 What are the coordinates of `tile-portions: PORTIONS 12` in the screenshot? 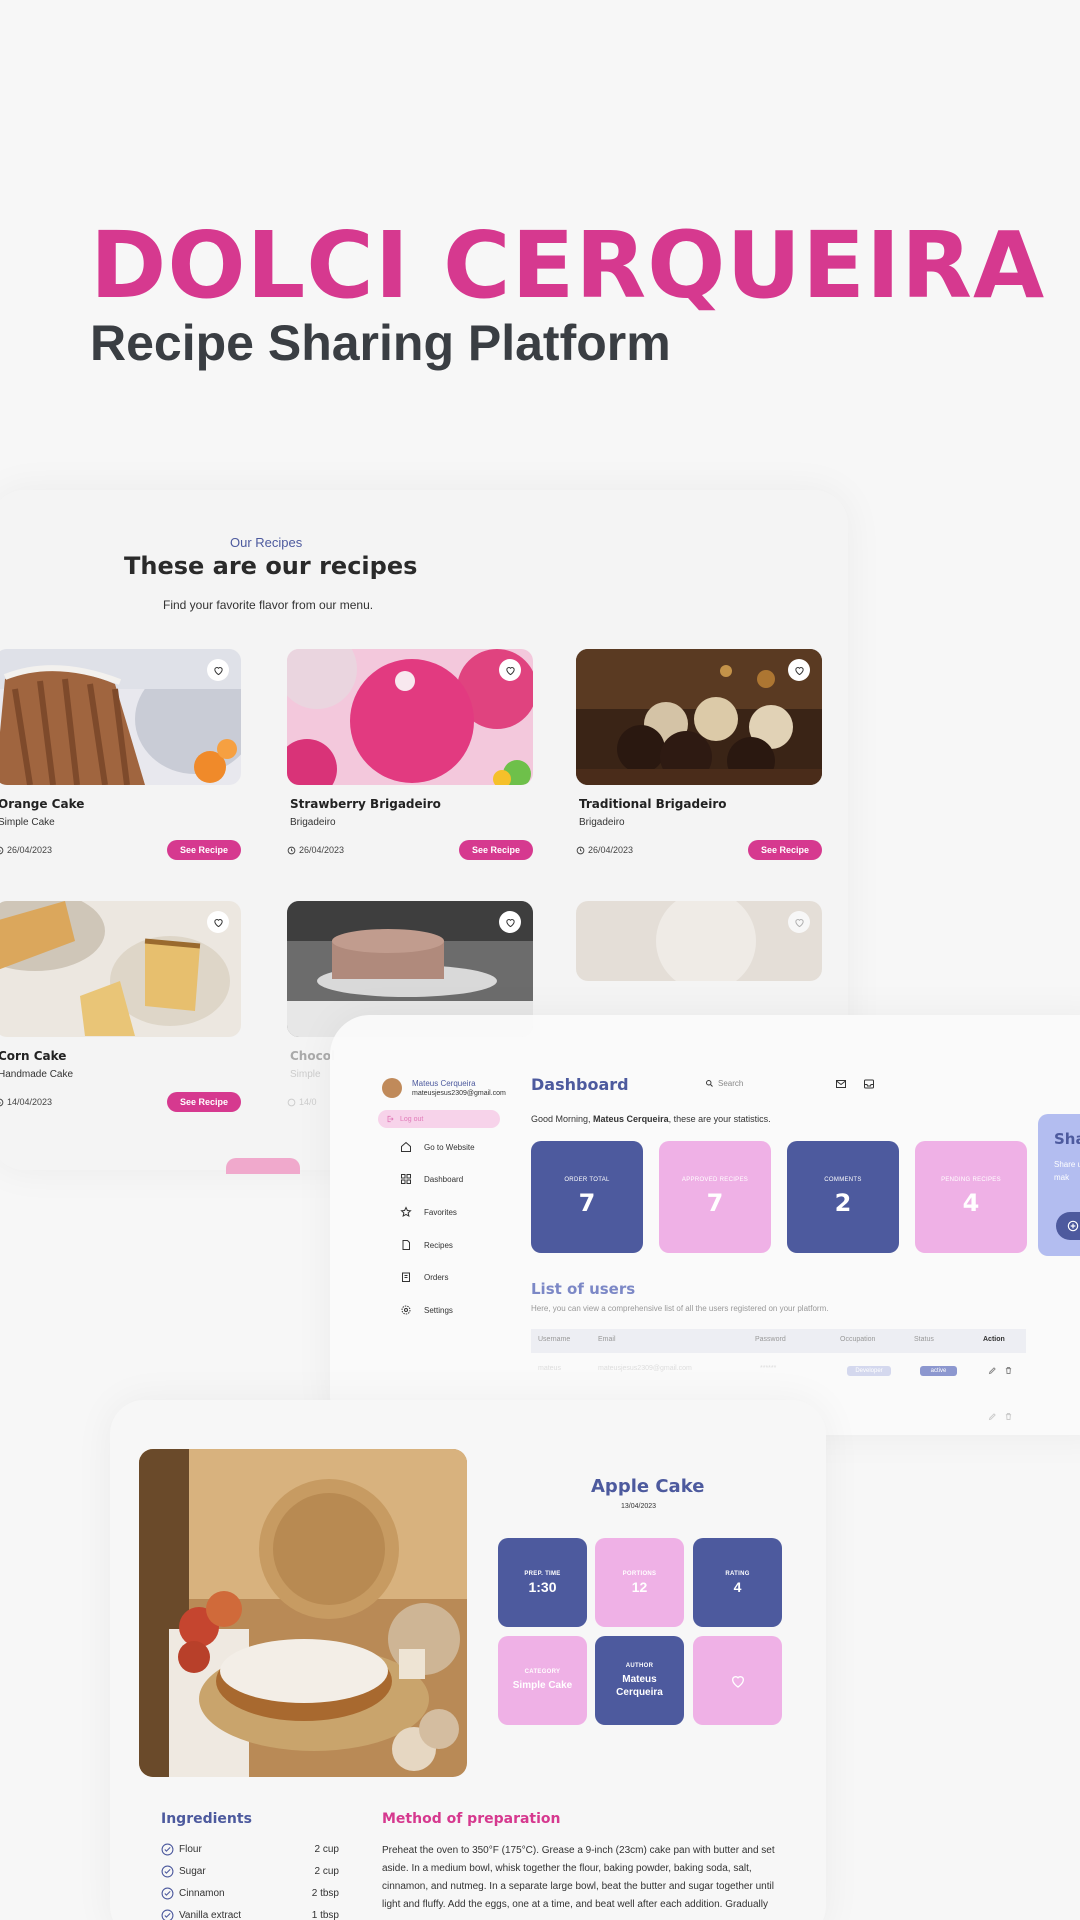 It's located at (639, 1582).